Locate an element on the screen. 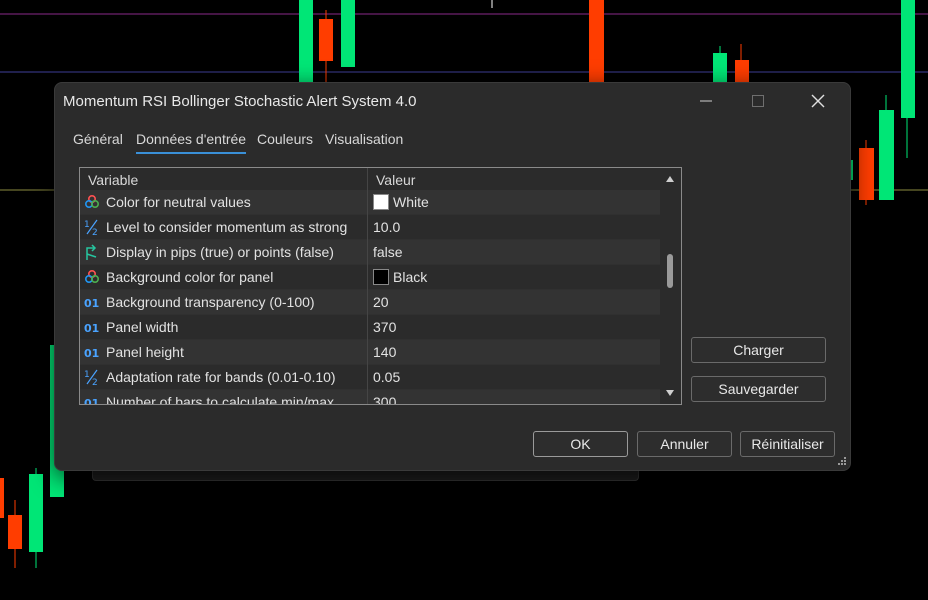 The height and width of the screenshot is (600, 928). grid-header: Variable Valeur is located at coordinates (370, 179).